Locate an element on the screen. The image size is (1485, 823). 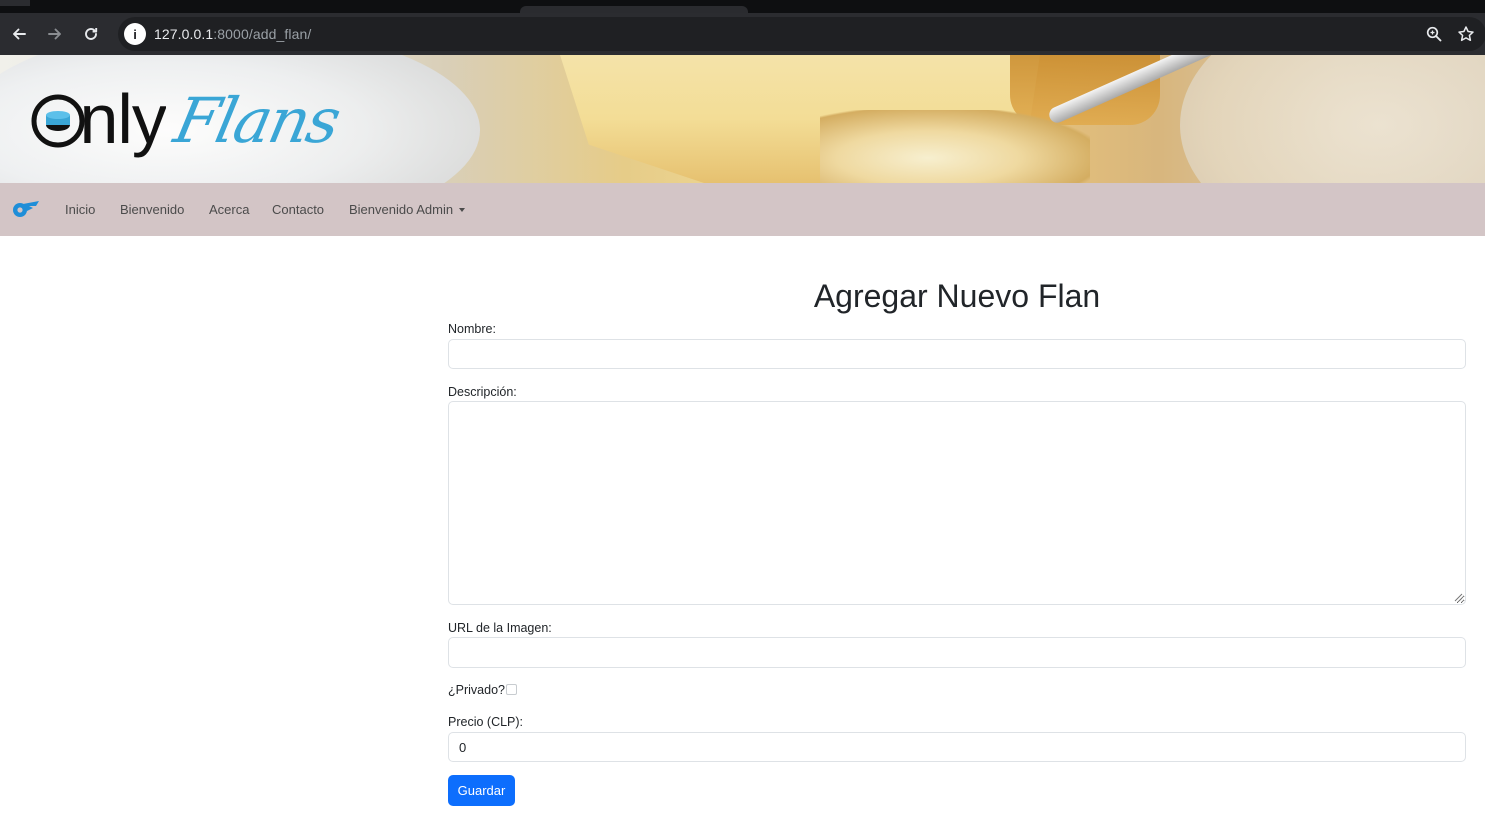
url-host: 127.0.0.1 is located at coordinates (184, 34).